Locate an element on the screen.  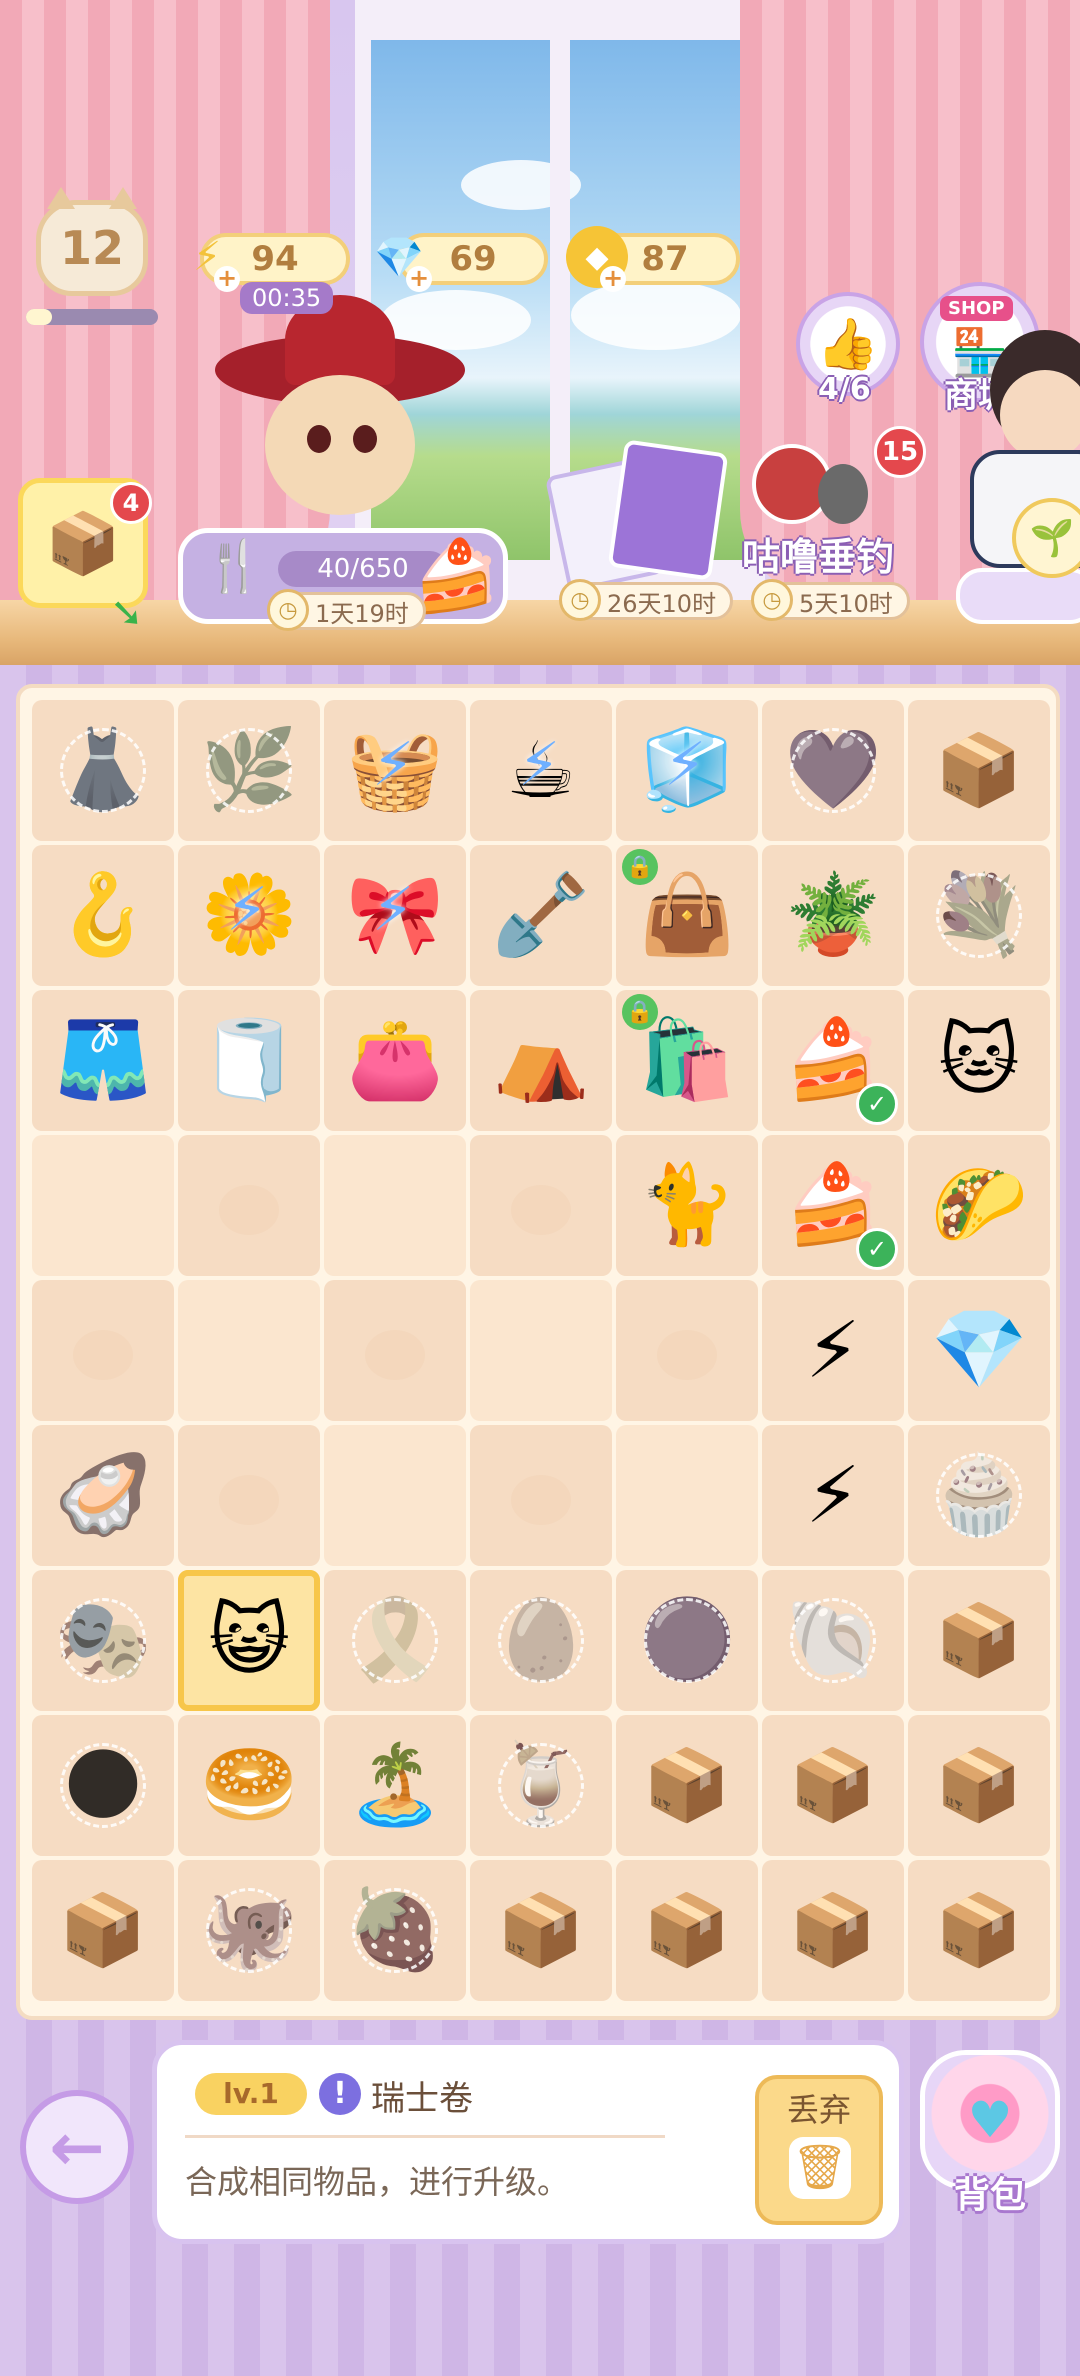
item-level: lv.1 is located at coordinates (251, 2094).